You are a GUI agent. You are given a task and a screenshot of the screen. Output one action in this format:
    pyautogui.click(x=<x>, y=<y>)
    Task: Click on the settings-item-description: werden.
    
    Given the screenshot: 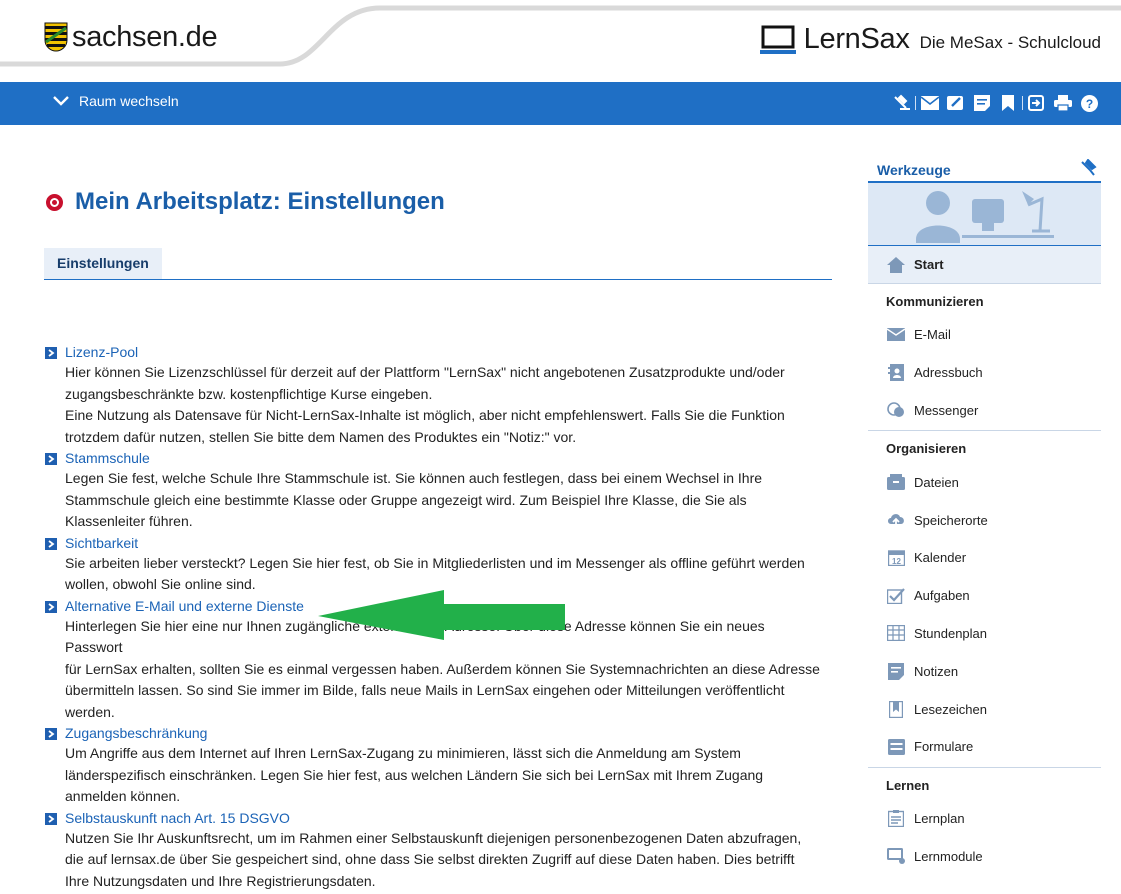 What is the action you would take?
    pyautogui.click(x=90, y=711)
    